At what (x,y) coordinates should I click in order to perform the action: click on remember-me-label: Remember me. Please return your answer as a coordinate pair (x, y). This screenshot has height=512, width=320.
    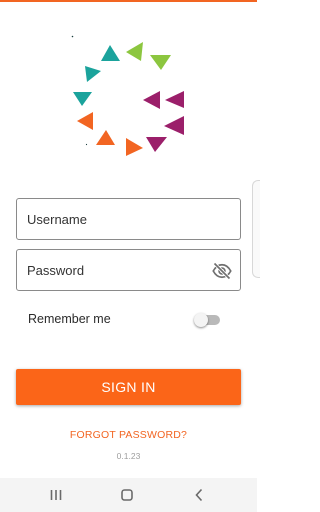
    Looking at the image, I should click on (69, 319).